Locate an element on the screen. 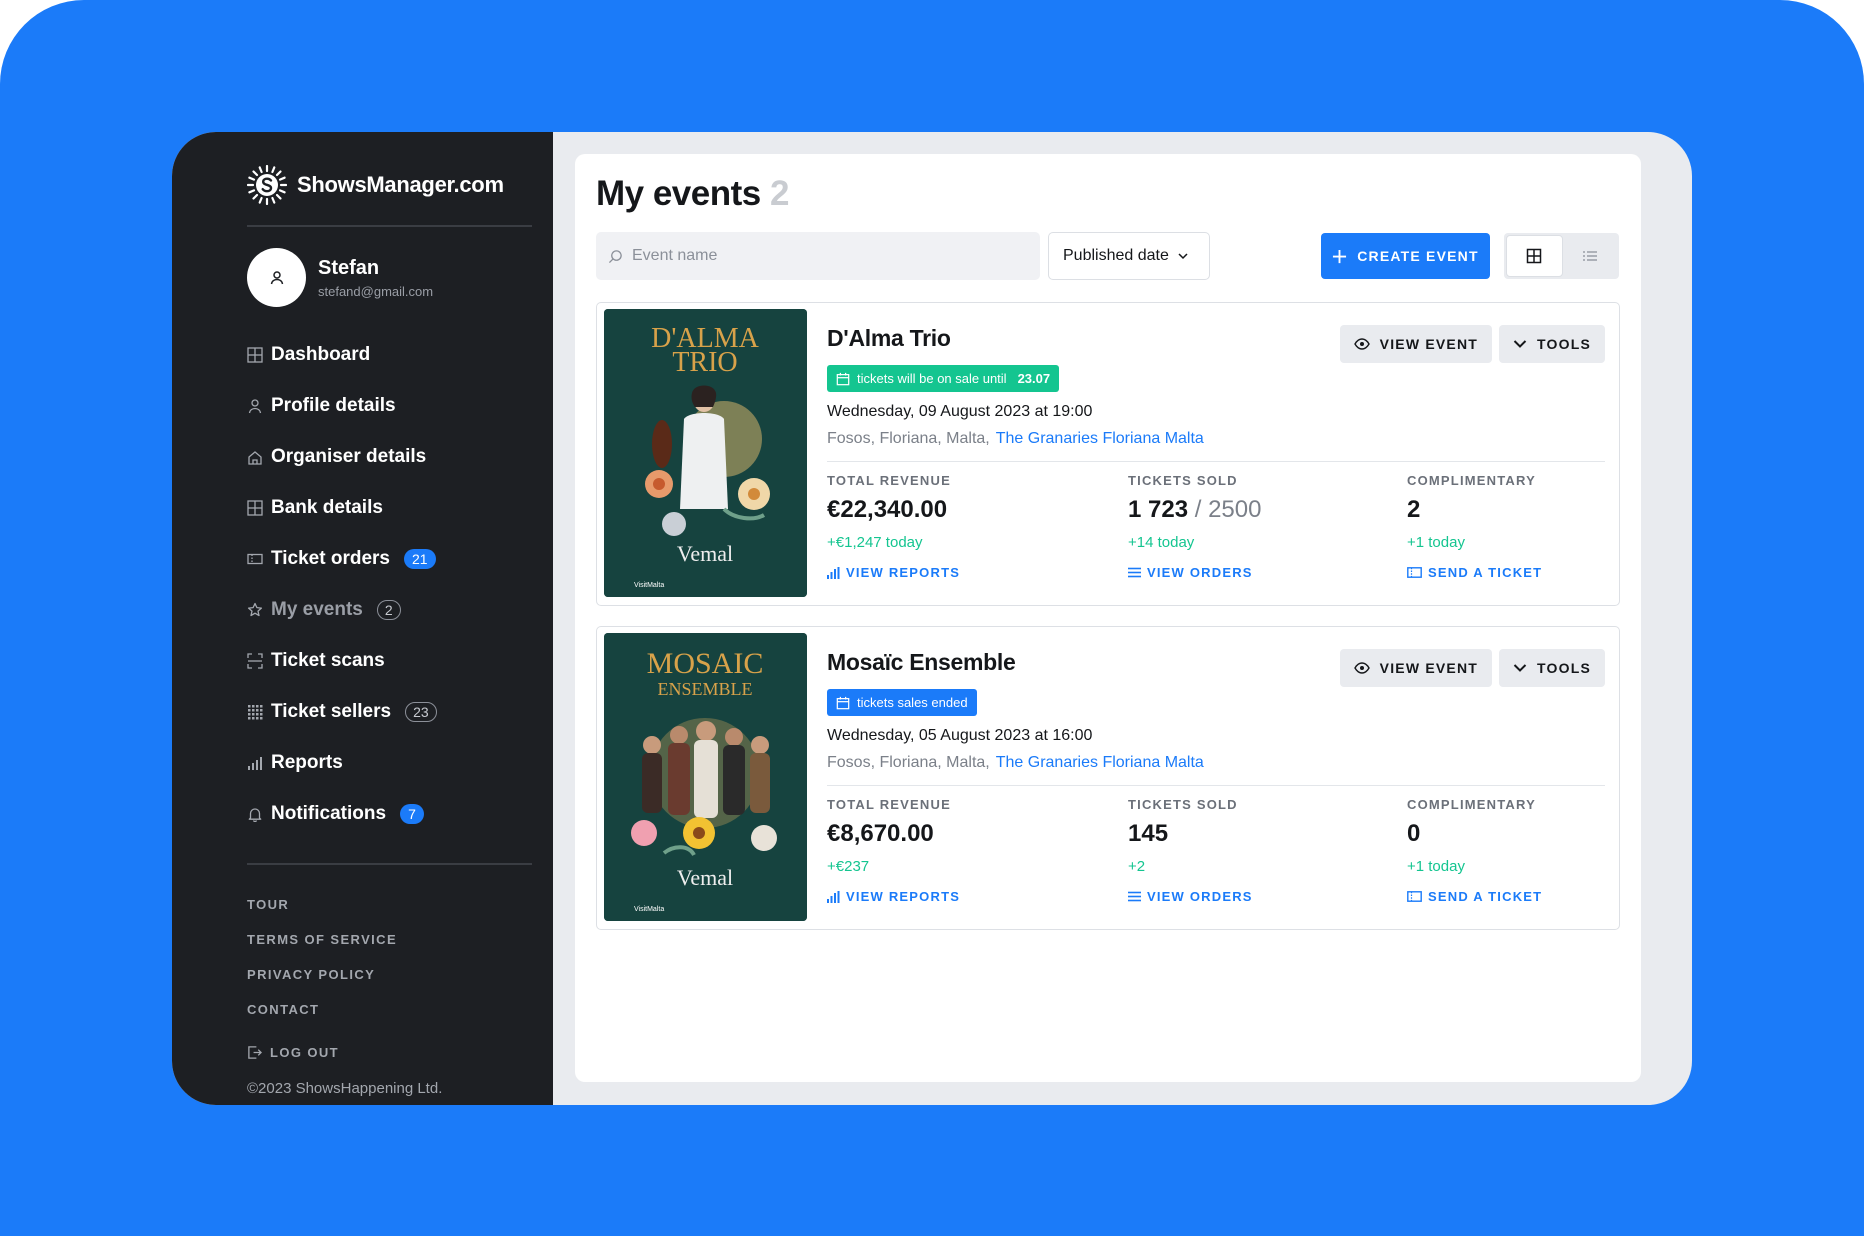 This screenshot has height=1236, width=1864. privacy-link: PRIVACY POLICY is located at coordinates (400, 974).